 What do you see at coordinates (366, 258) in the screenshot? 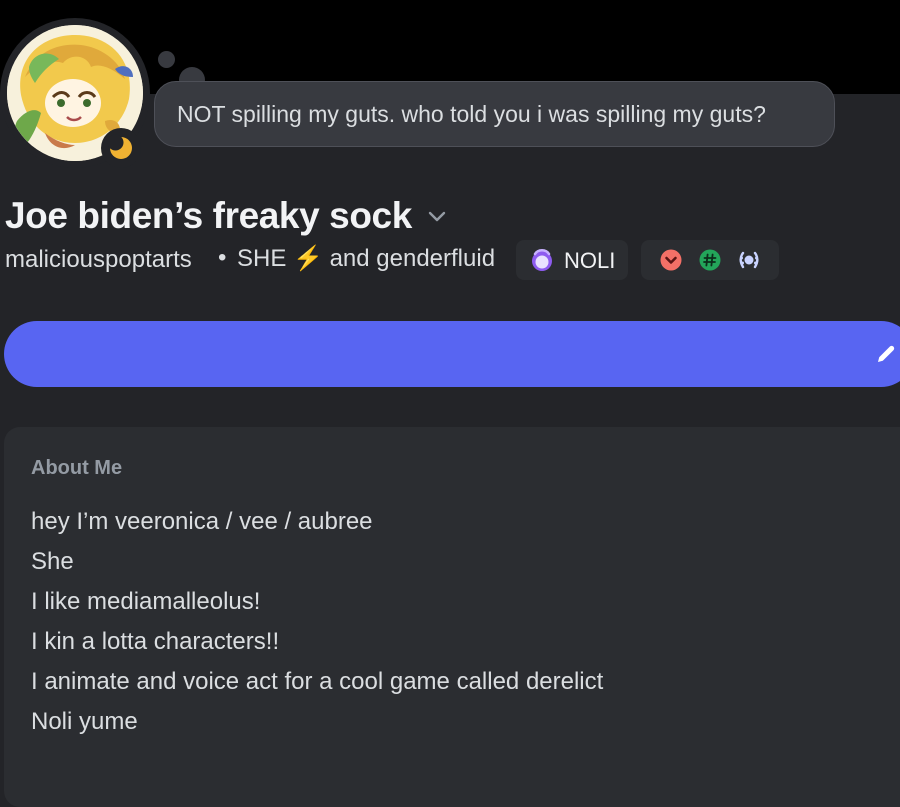
I see `pronouns: SHE ⚡ and genderfluid` at bounding box center [366, 258].